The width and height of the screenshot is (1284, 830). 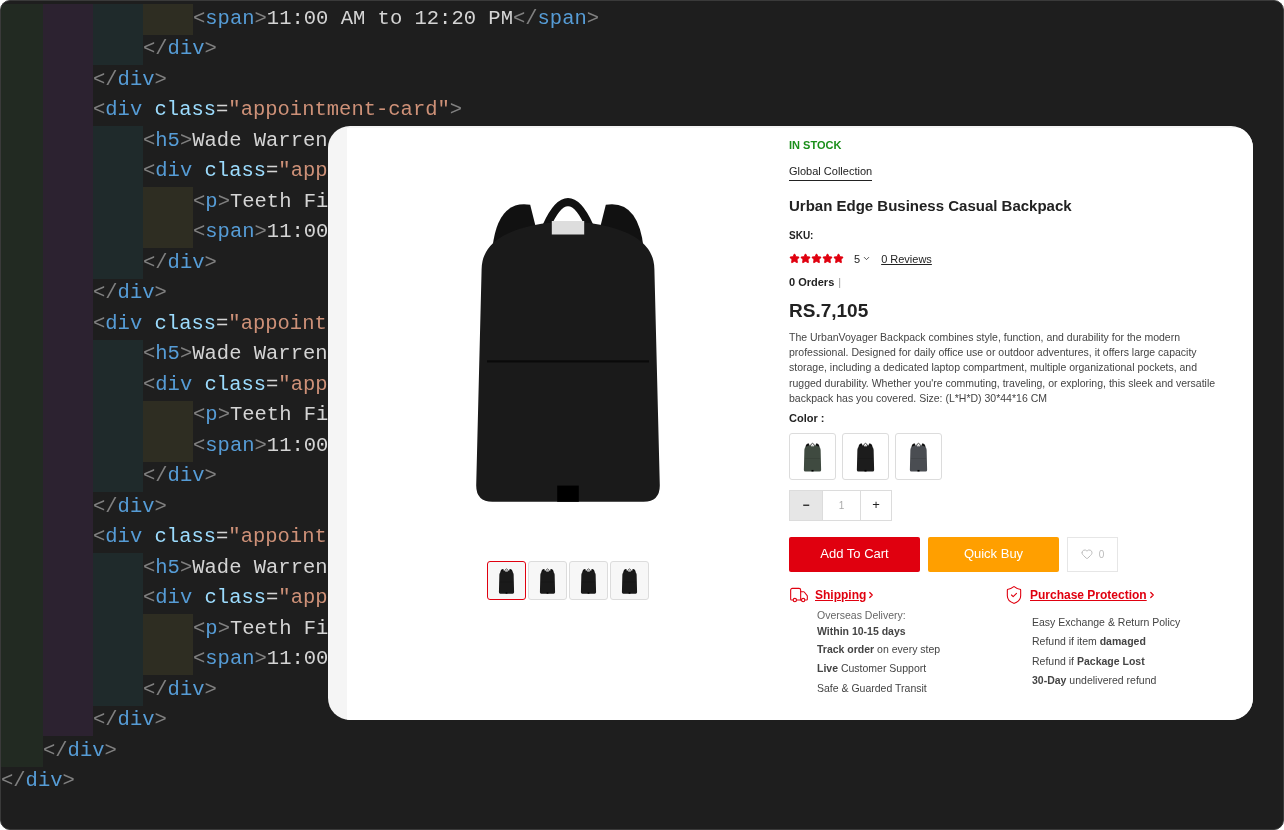 I want to click on add-to-cart-button: Add To Cart, so click(x=854, y=554).